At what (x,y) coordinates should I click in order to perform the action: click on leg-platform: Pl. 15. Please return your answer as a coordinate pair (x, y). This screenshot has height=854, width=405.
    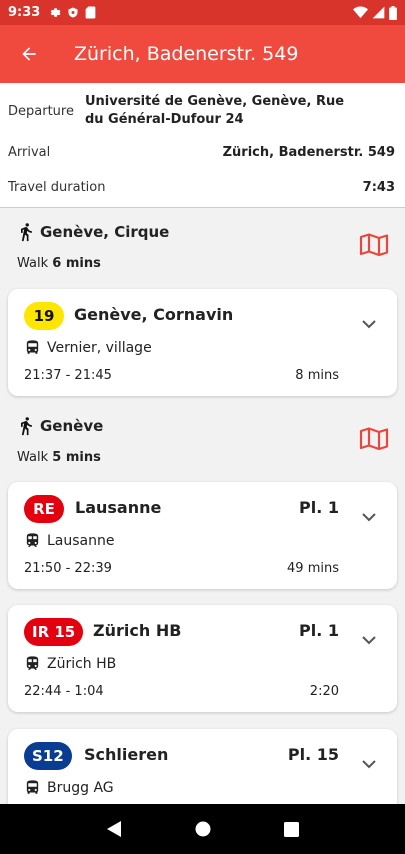
    Looking at the image, I should click on (313, 754).